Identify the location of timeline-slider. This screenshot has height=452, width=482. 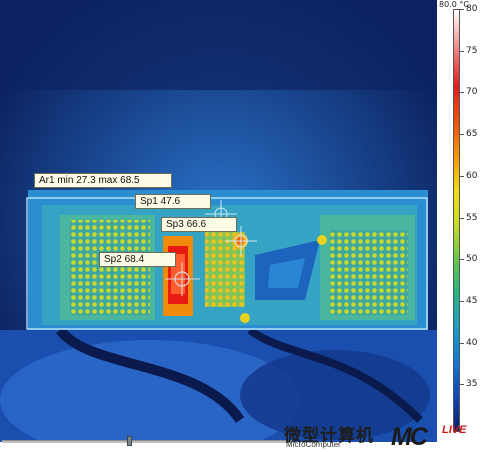
(148, 441).